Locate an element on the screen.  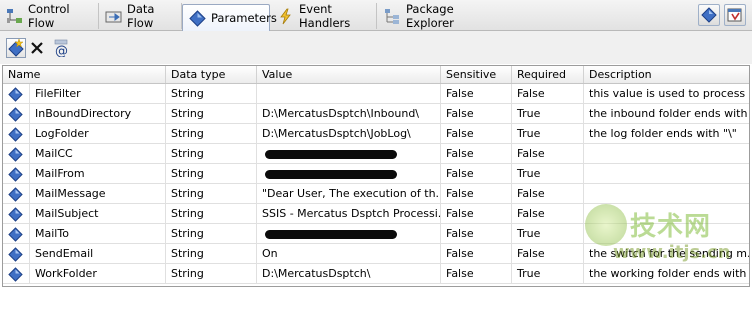
tab-event-handlers: Event Handlers is located at coordinates (324, 16).